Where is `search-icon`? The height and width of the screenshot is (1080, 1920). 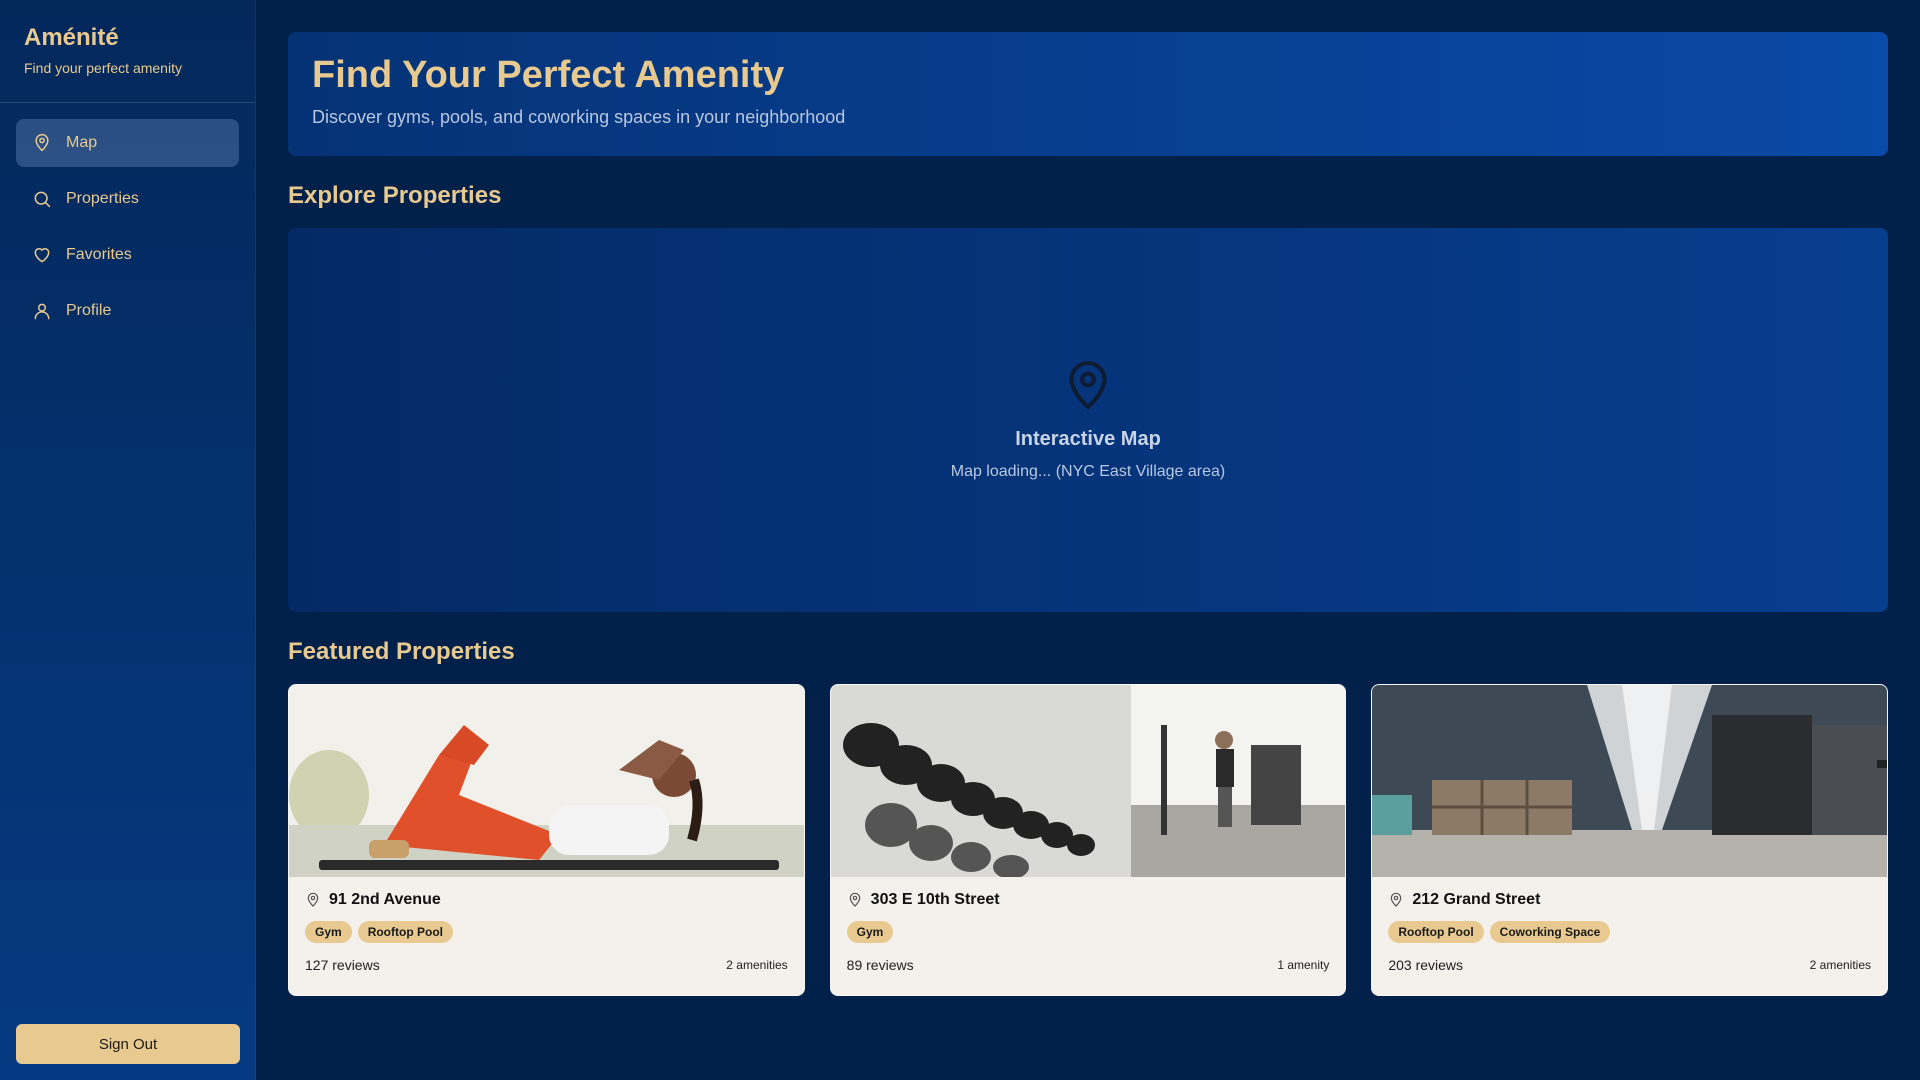
search-icon is located at coordinates (42, 199).